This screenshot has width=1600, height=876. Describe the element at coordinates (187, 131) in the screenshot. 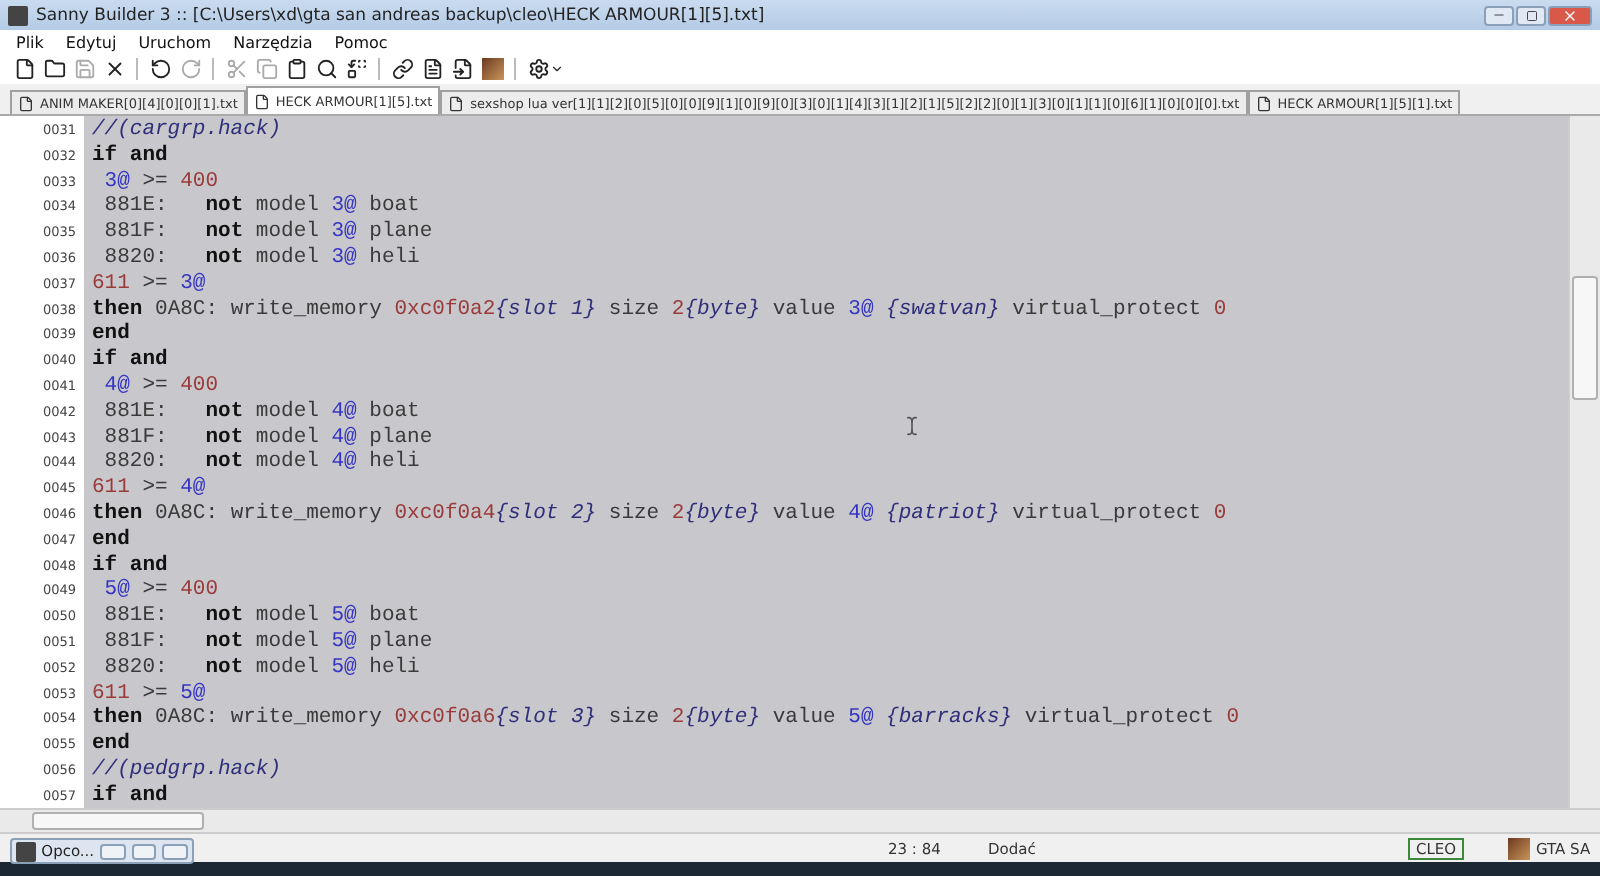

I see `code-line: //(cargrp.hack)` at that location.